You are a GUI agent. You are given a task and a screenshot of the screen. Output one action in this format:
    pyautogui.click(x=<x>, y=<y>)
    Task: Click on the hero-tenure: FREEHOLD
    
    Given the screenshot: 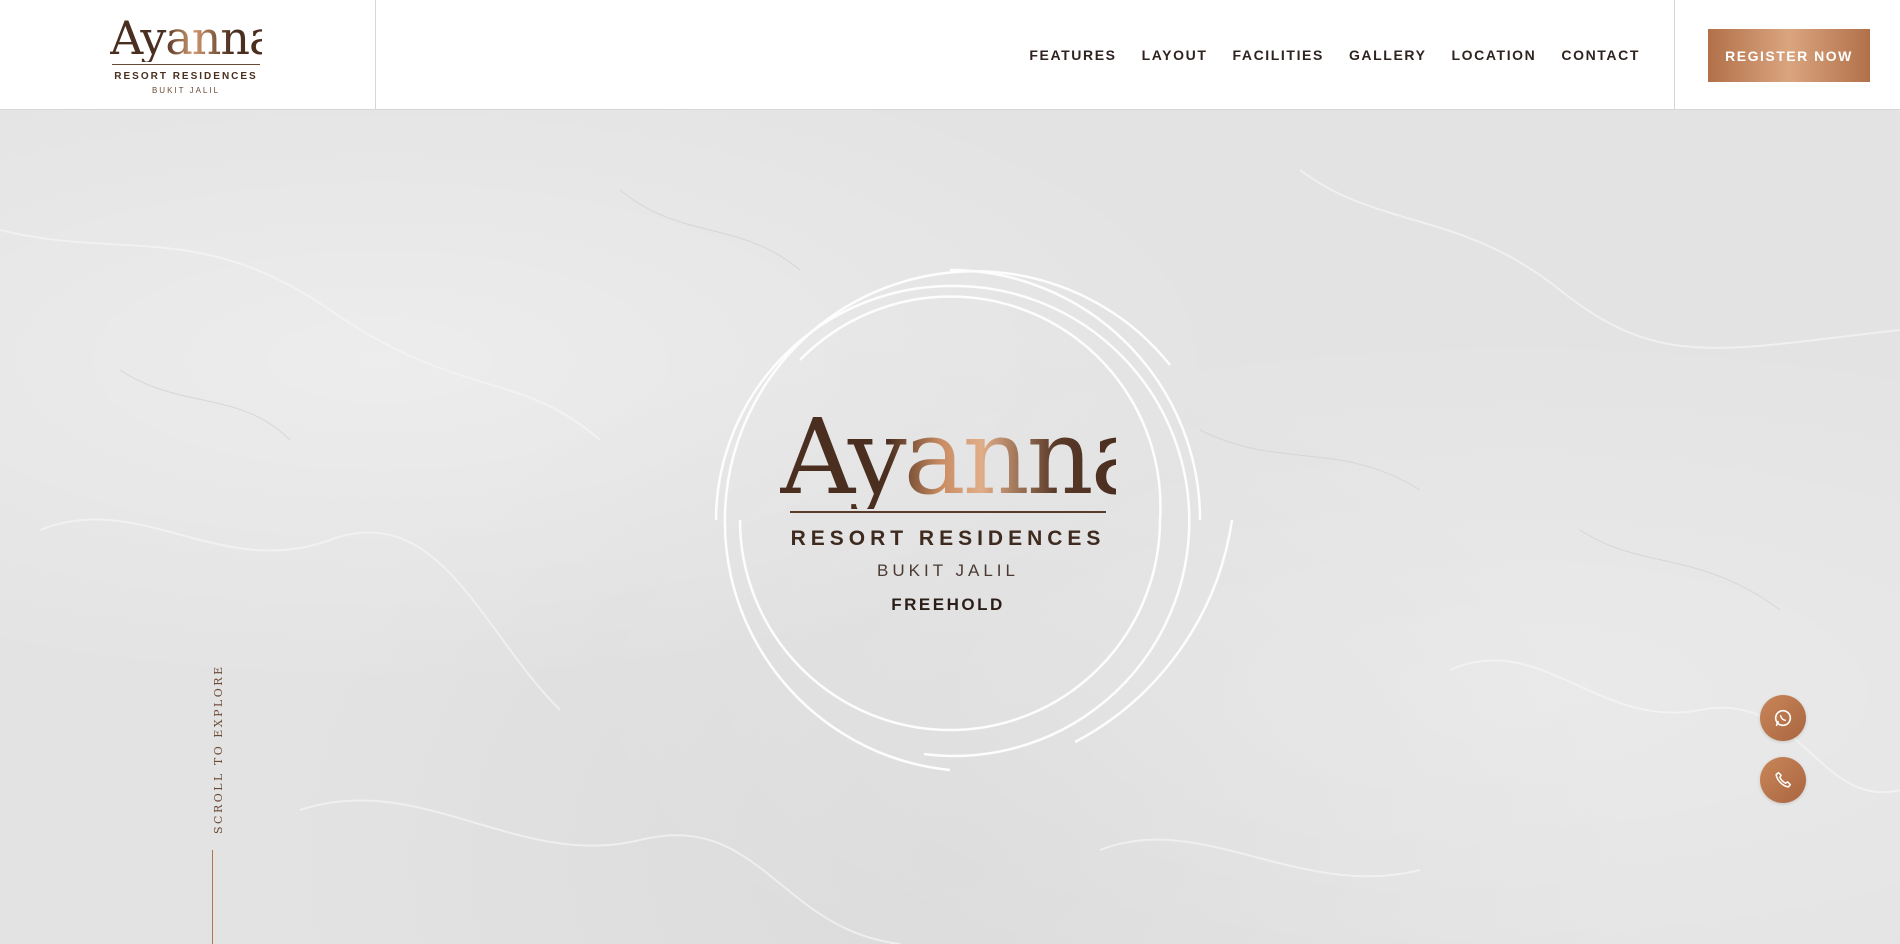 What is the action you would take?
    pyautogui.click(x=948, y=604)
    